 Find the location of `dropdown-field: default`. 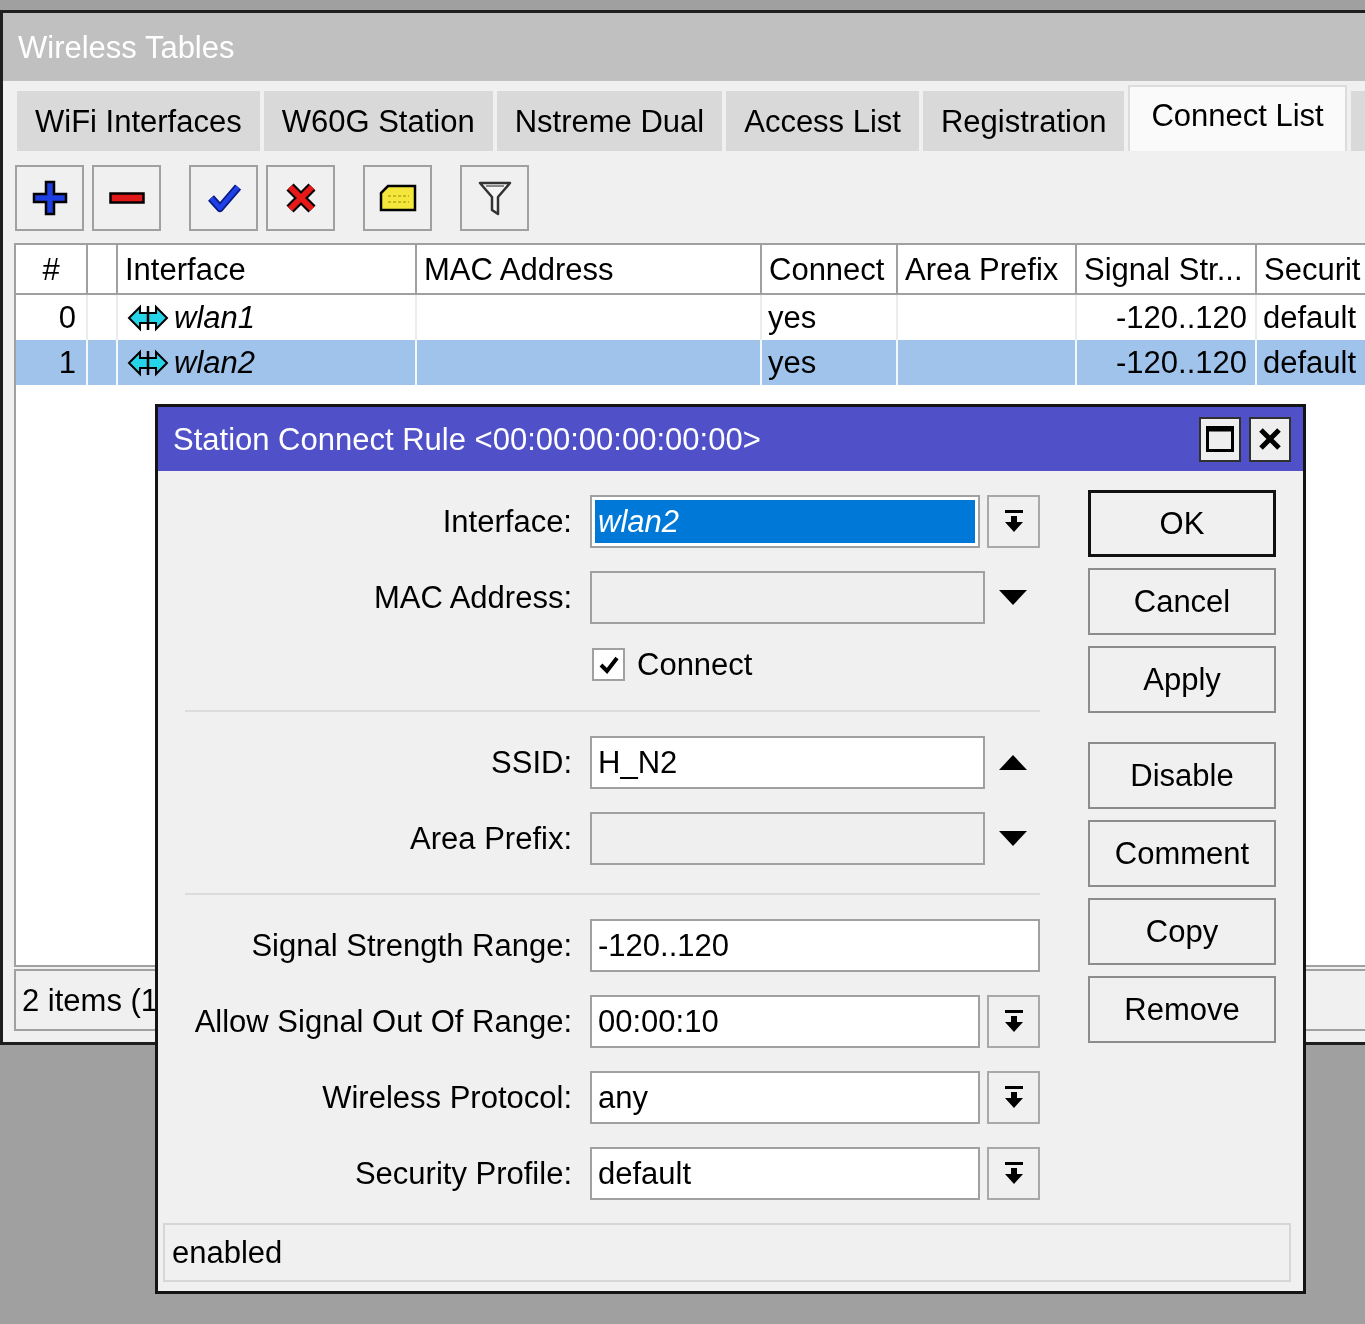

dropdown-field: default is located at coordinates (785, 1173).